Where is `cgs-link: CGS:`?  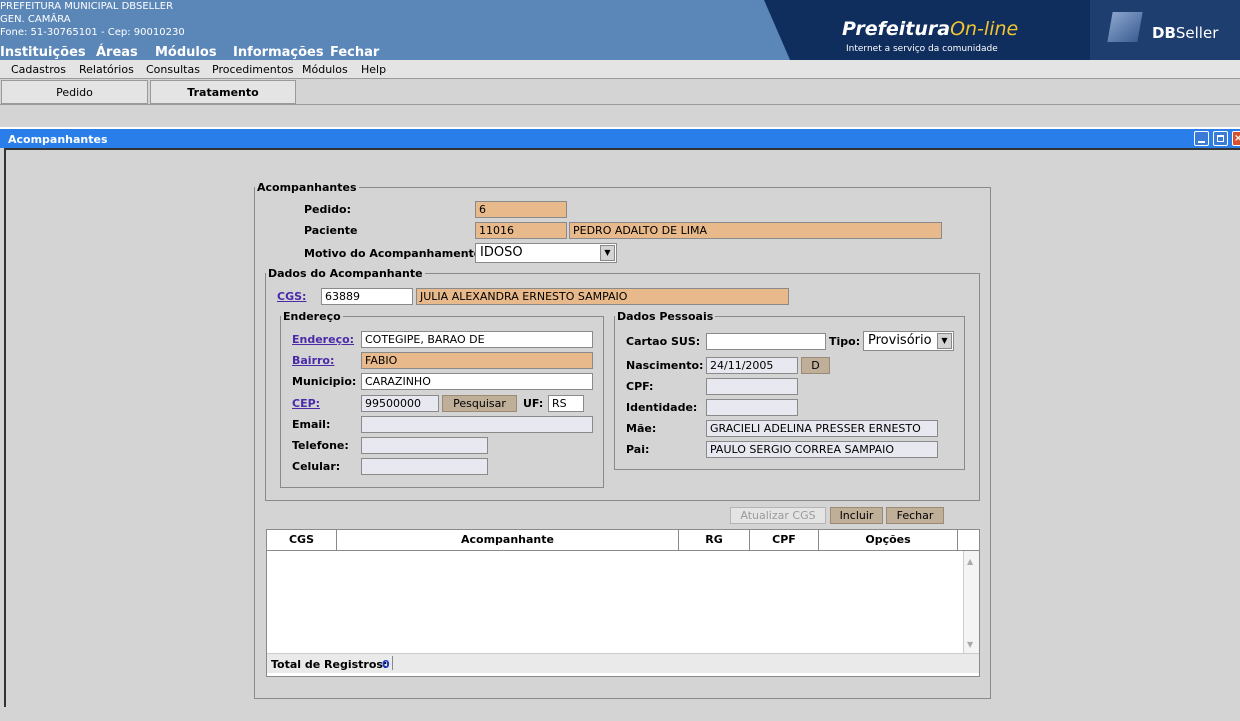 cgs-link: CGS: is located at coordinates (291, 296).